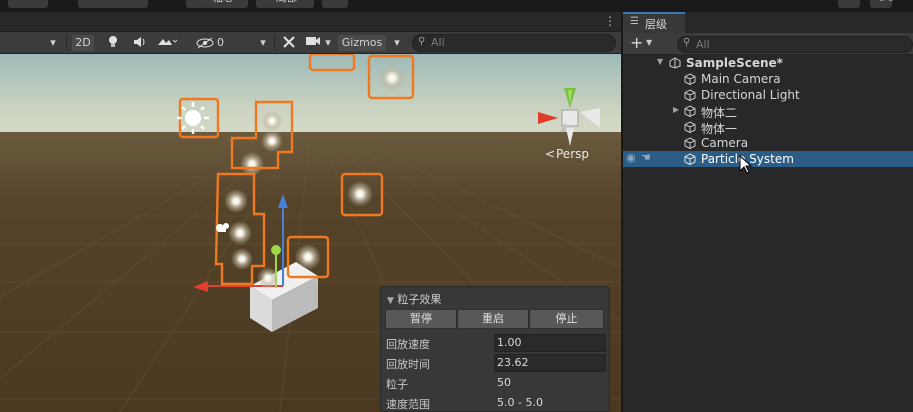 The width and height of the screenshot is (913, 412). What do you see at coordinates (205, 43) in the screenshot?
I see `eye-slash-icon` at bounding box center [205, 43].